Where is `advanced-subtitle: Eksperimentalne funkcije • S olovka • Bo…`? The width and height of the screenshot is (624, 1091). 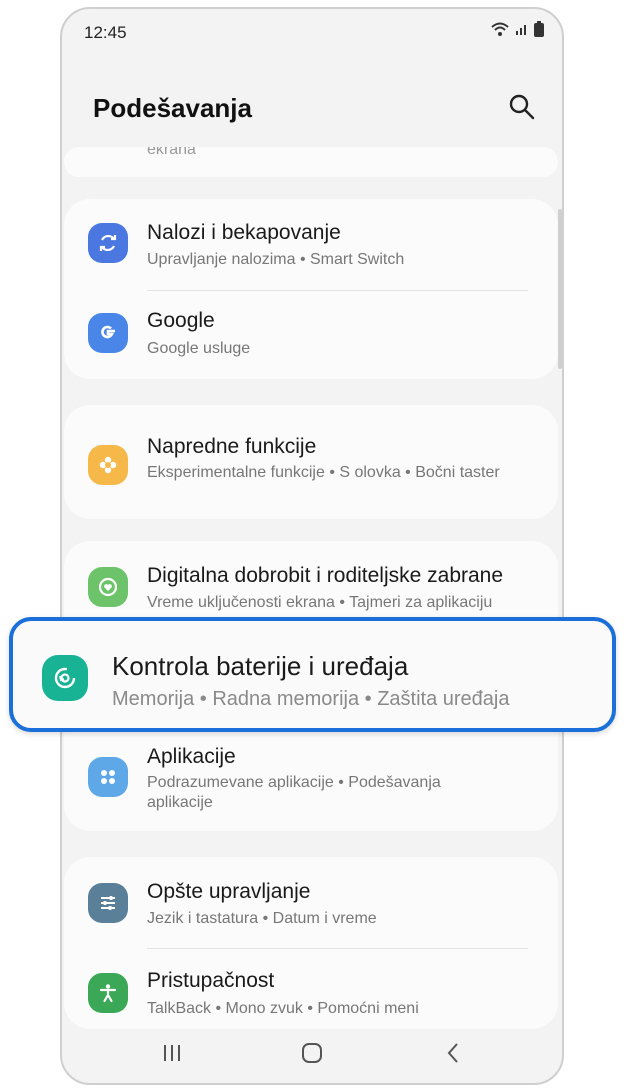
advanced-subtitle: Eksperimentalne funkcije • S olovka • Bo… is located at coordinates (323, 472).